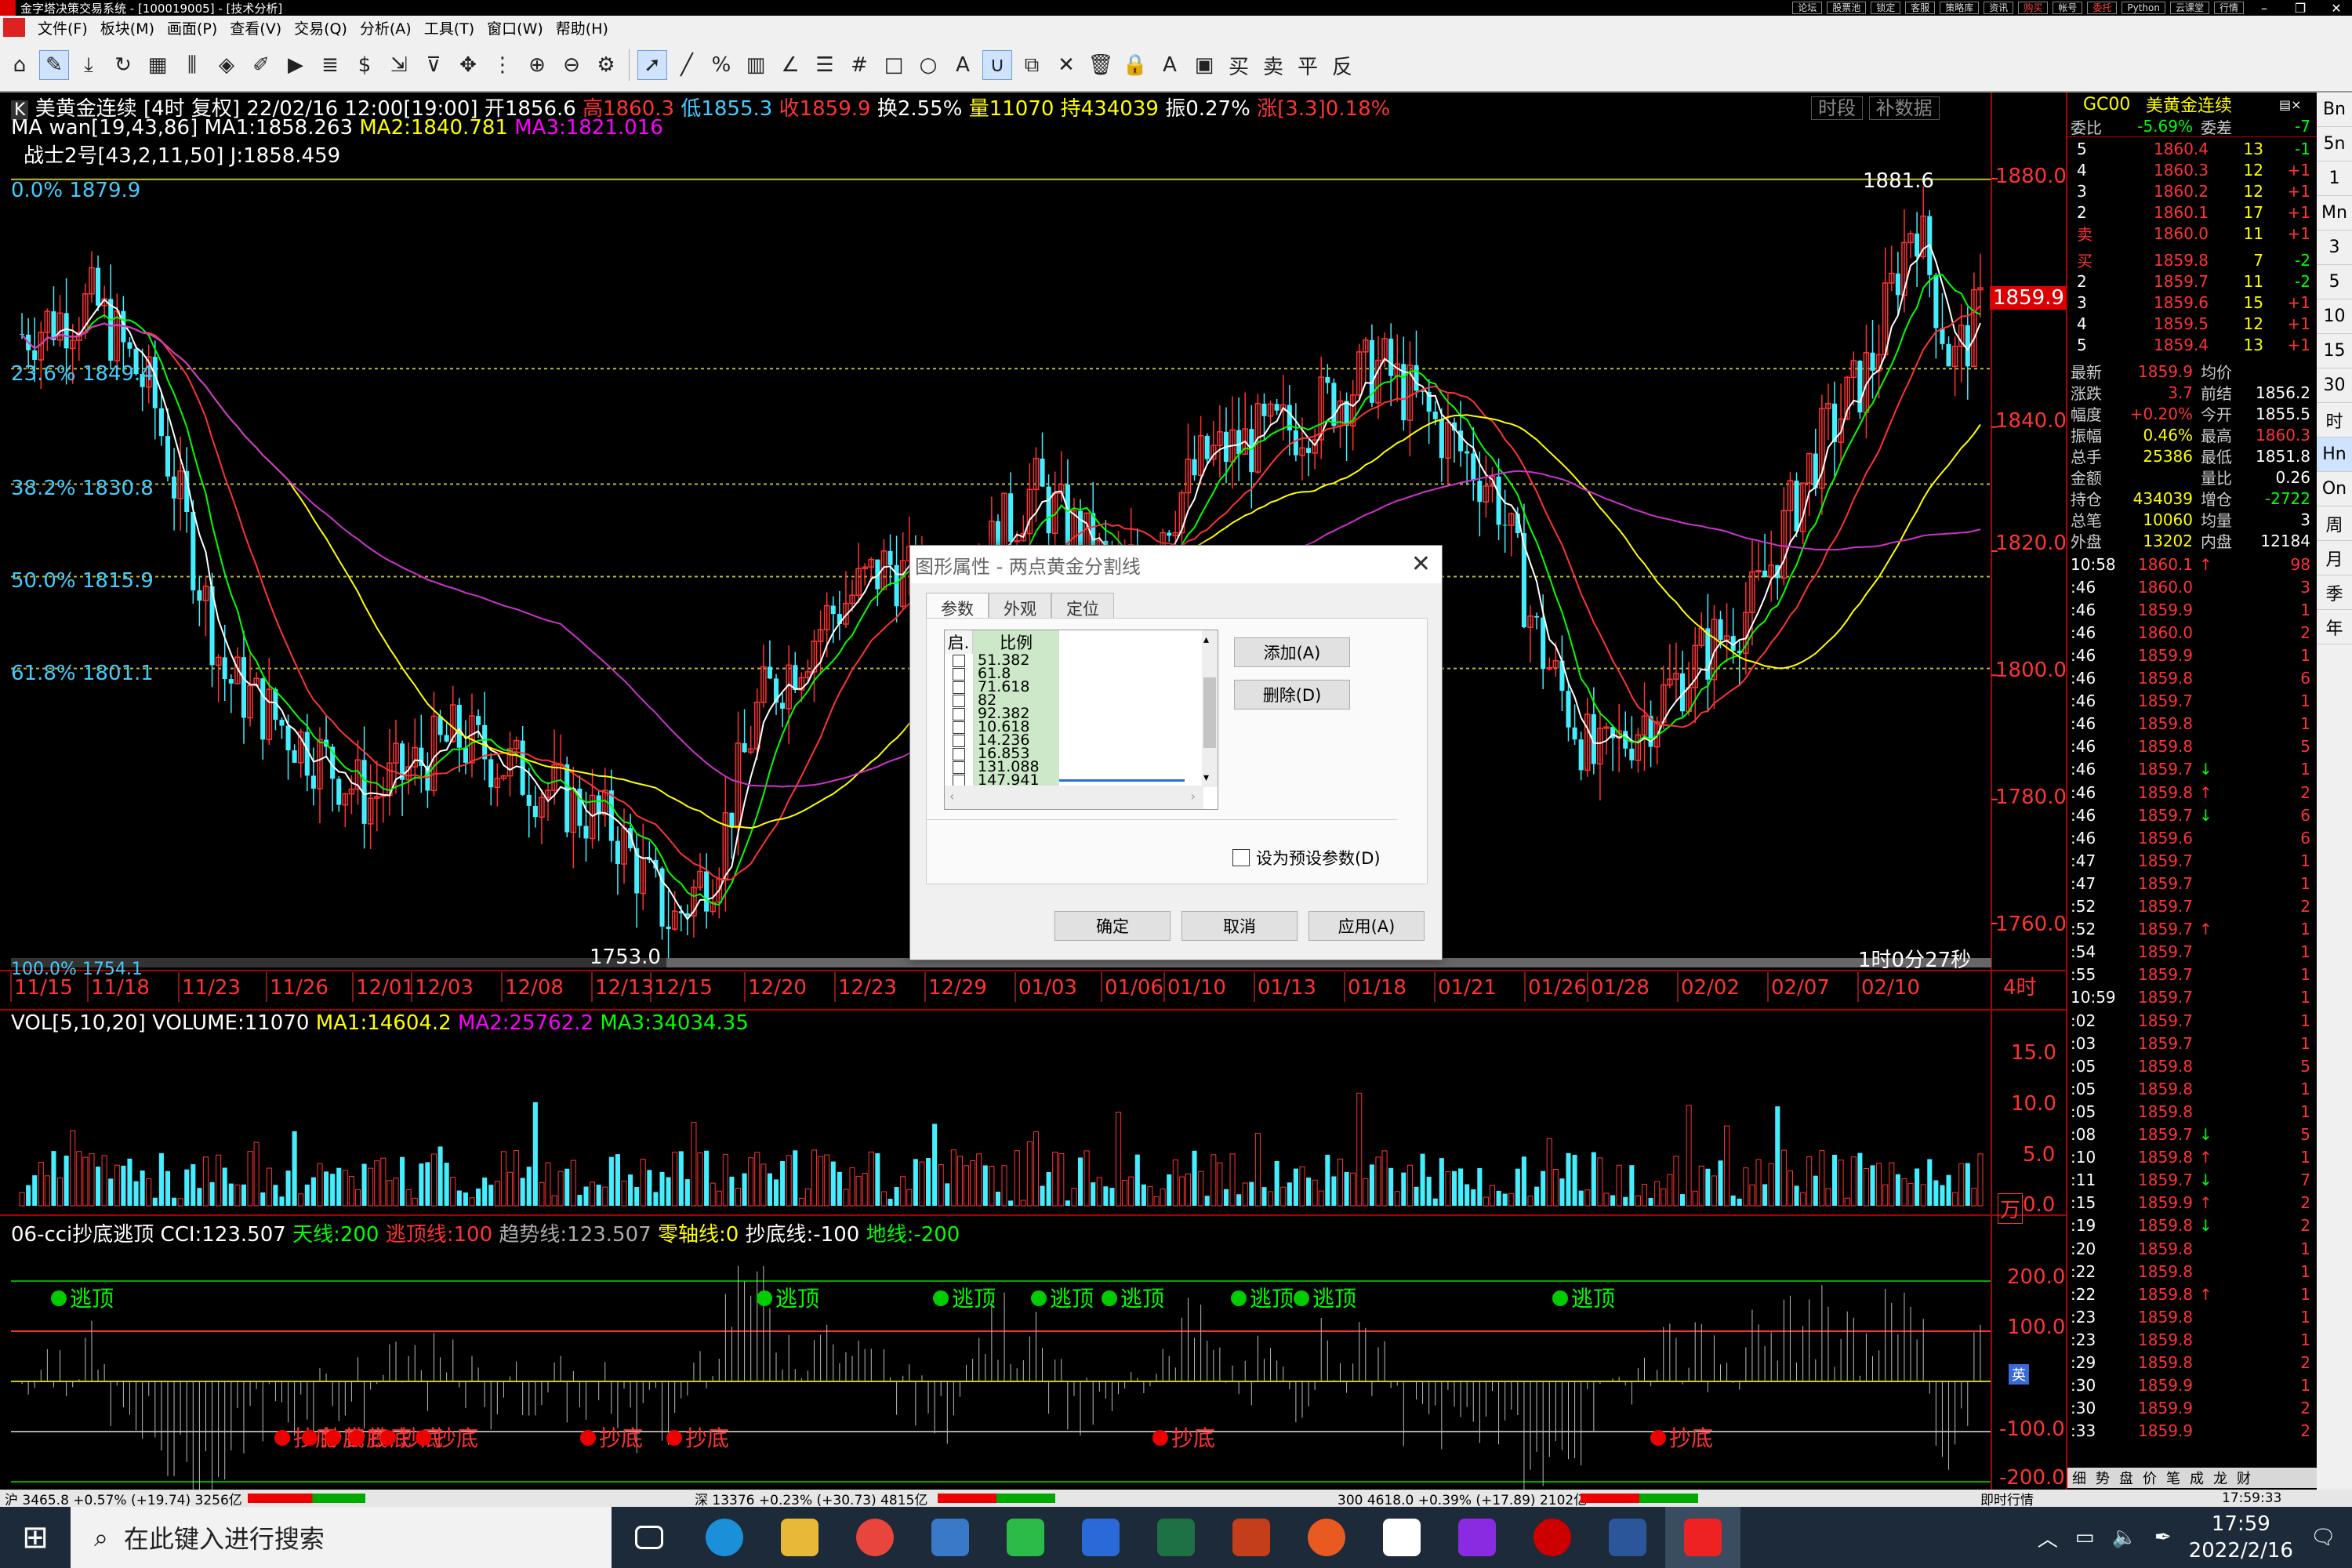  What do you see at coordinates (399, 65) in the screenshot?
I see `export-icon: ⇲` at bounding box center [399, 65].